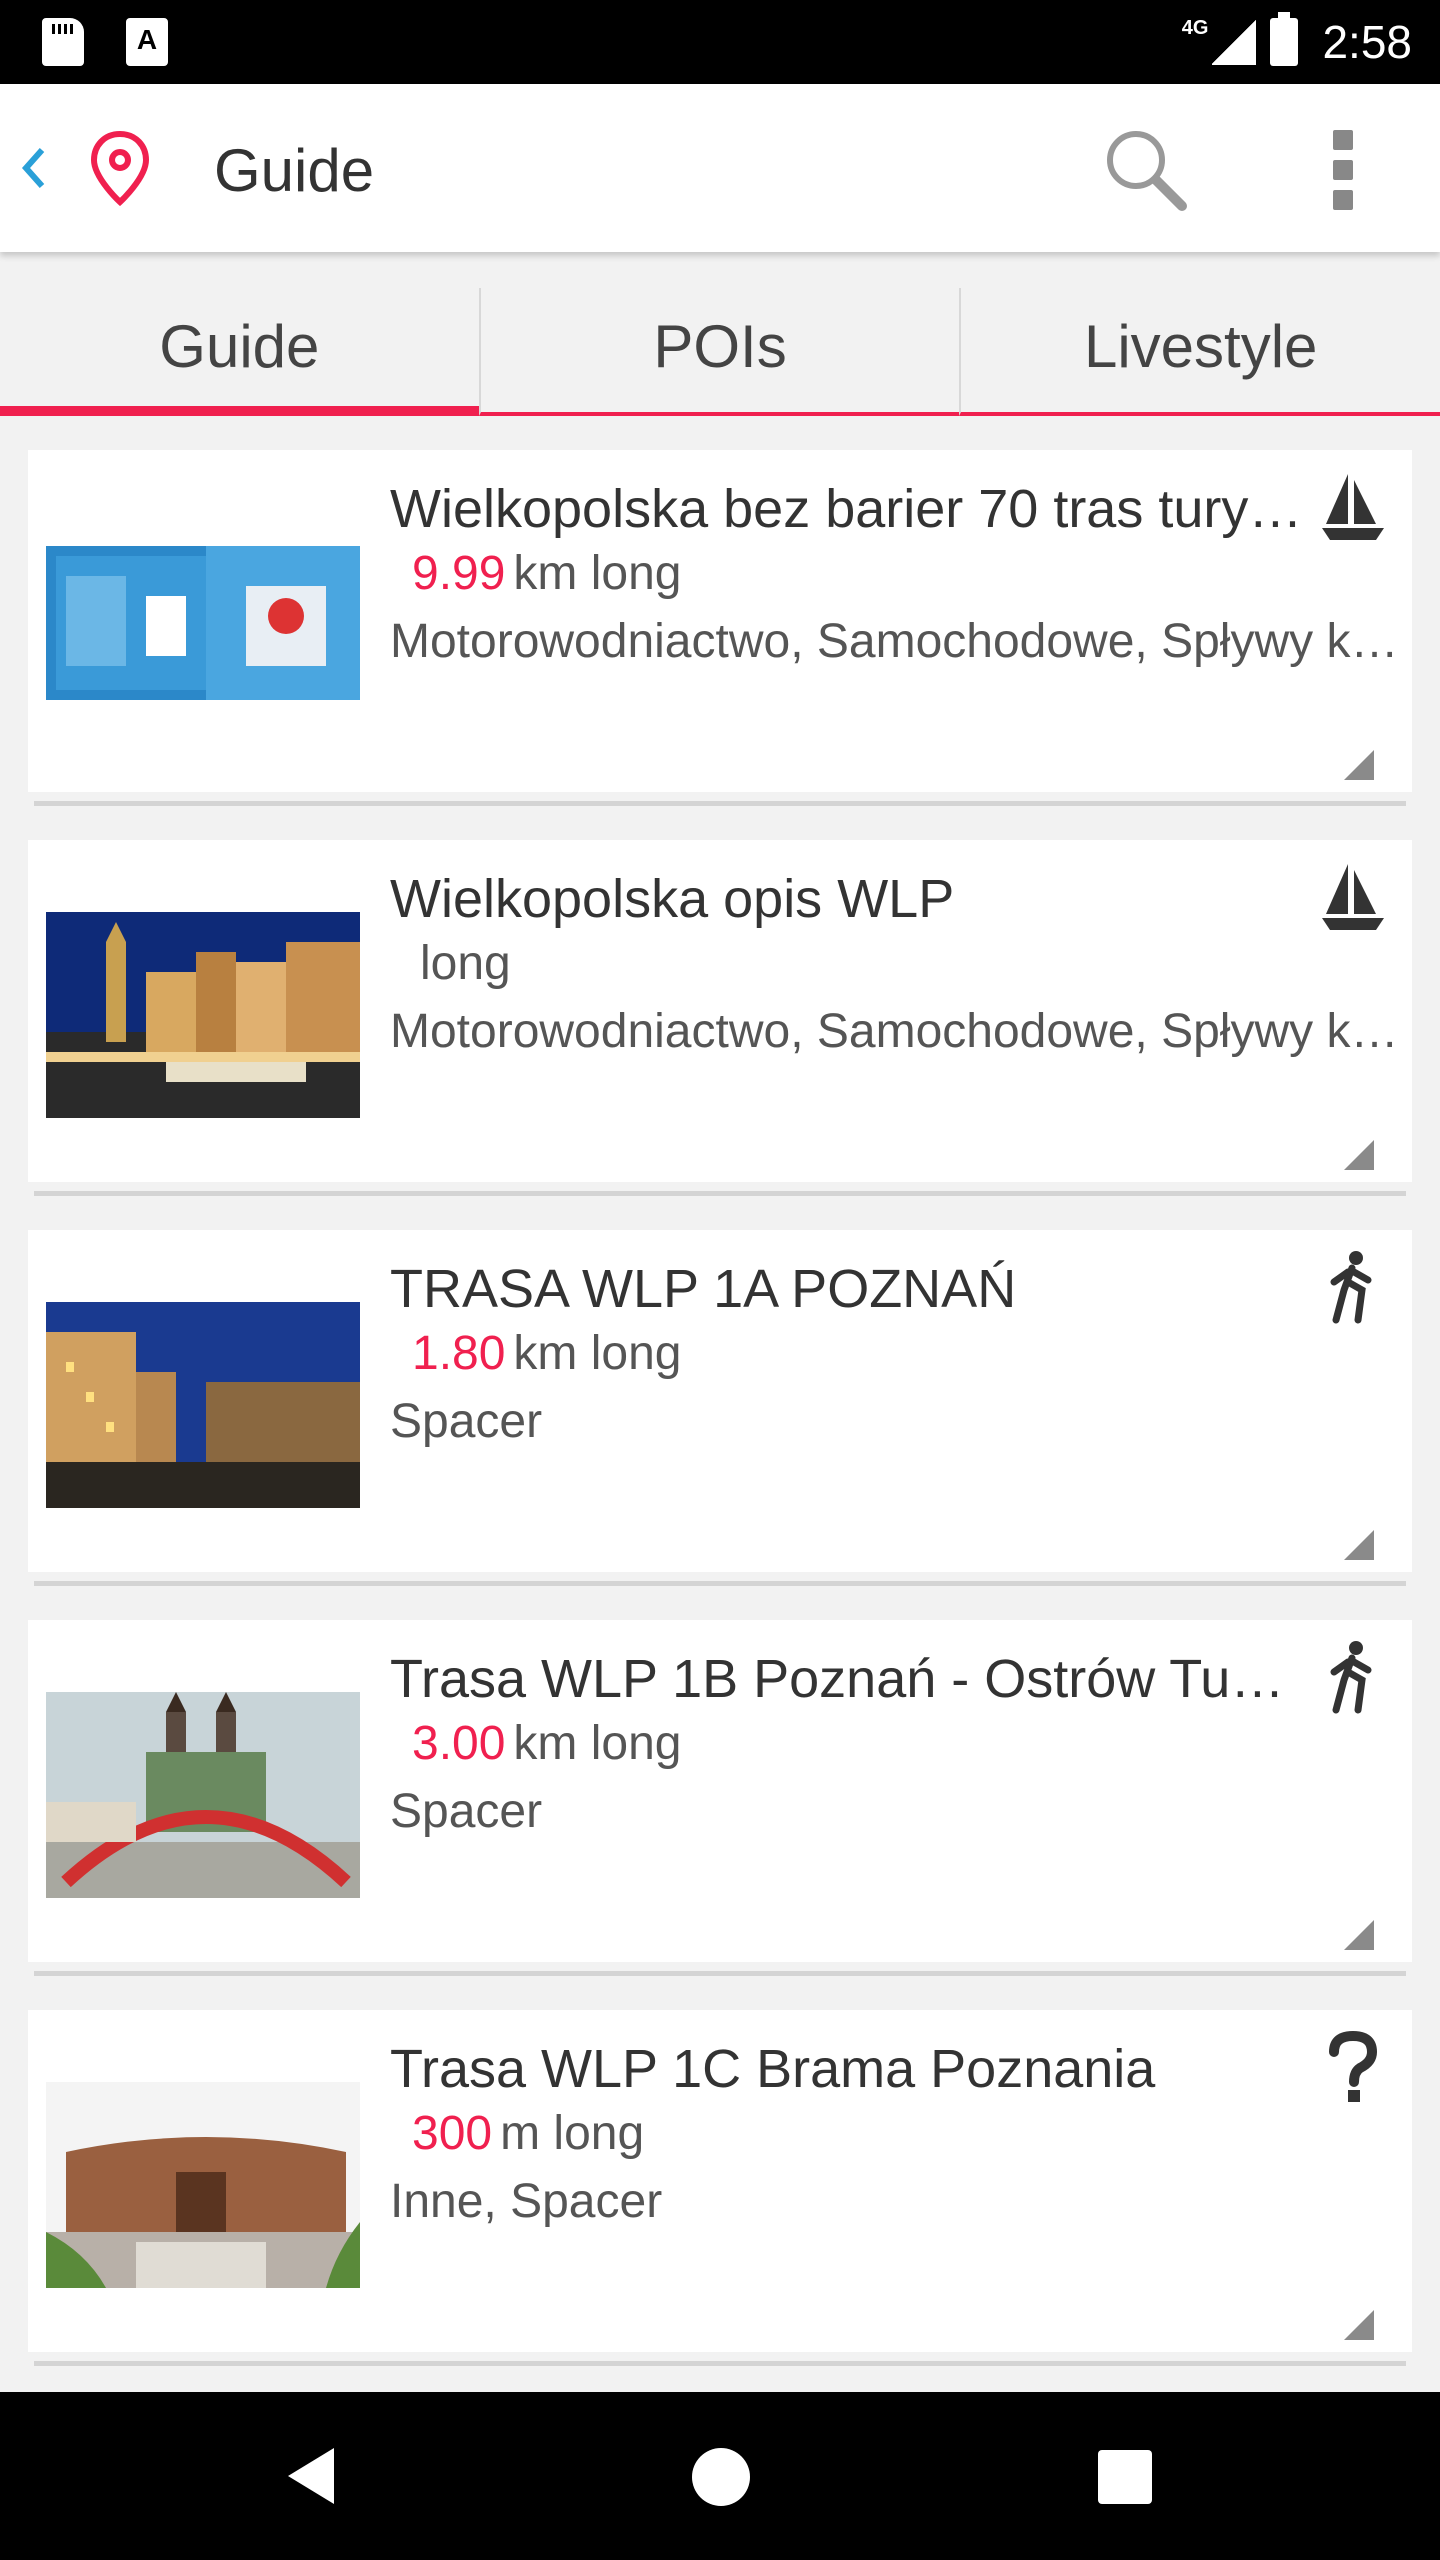 The width and height of the screenshot is (1440, 2560). I want to click on route-card: TRASA WLP 1A POZNAŃ 1.80 km long Spacer, so click(720, 1408).